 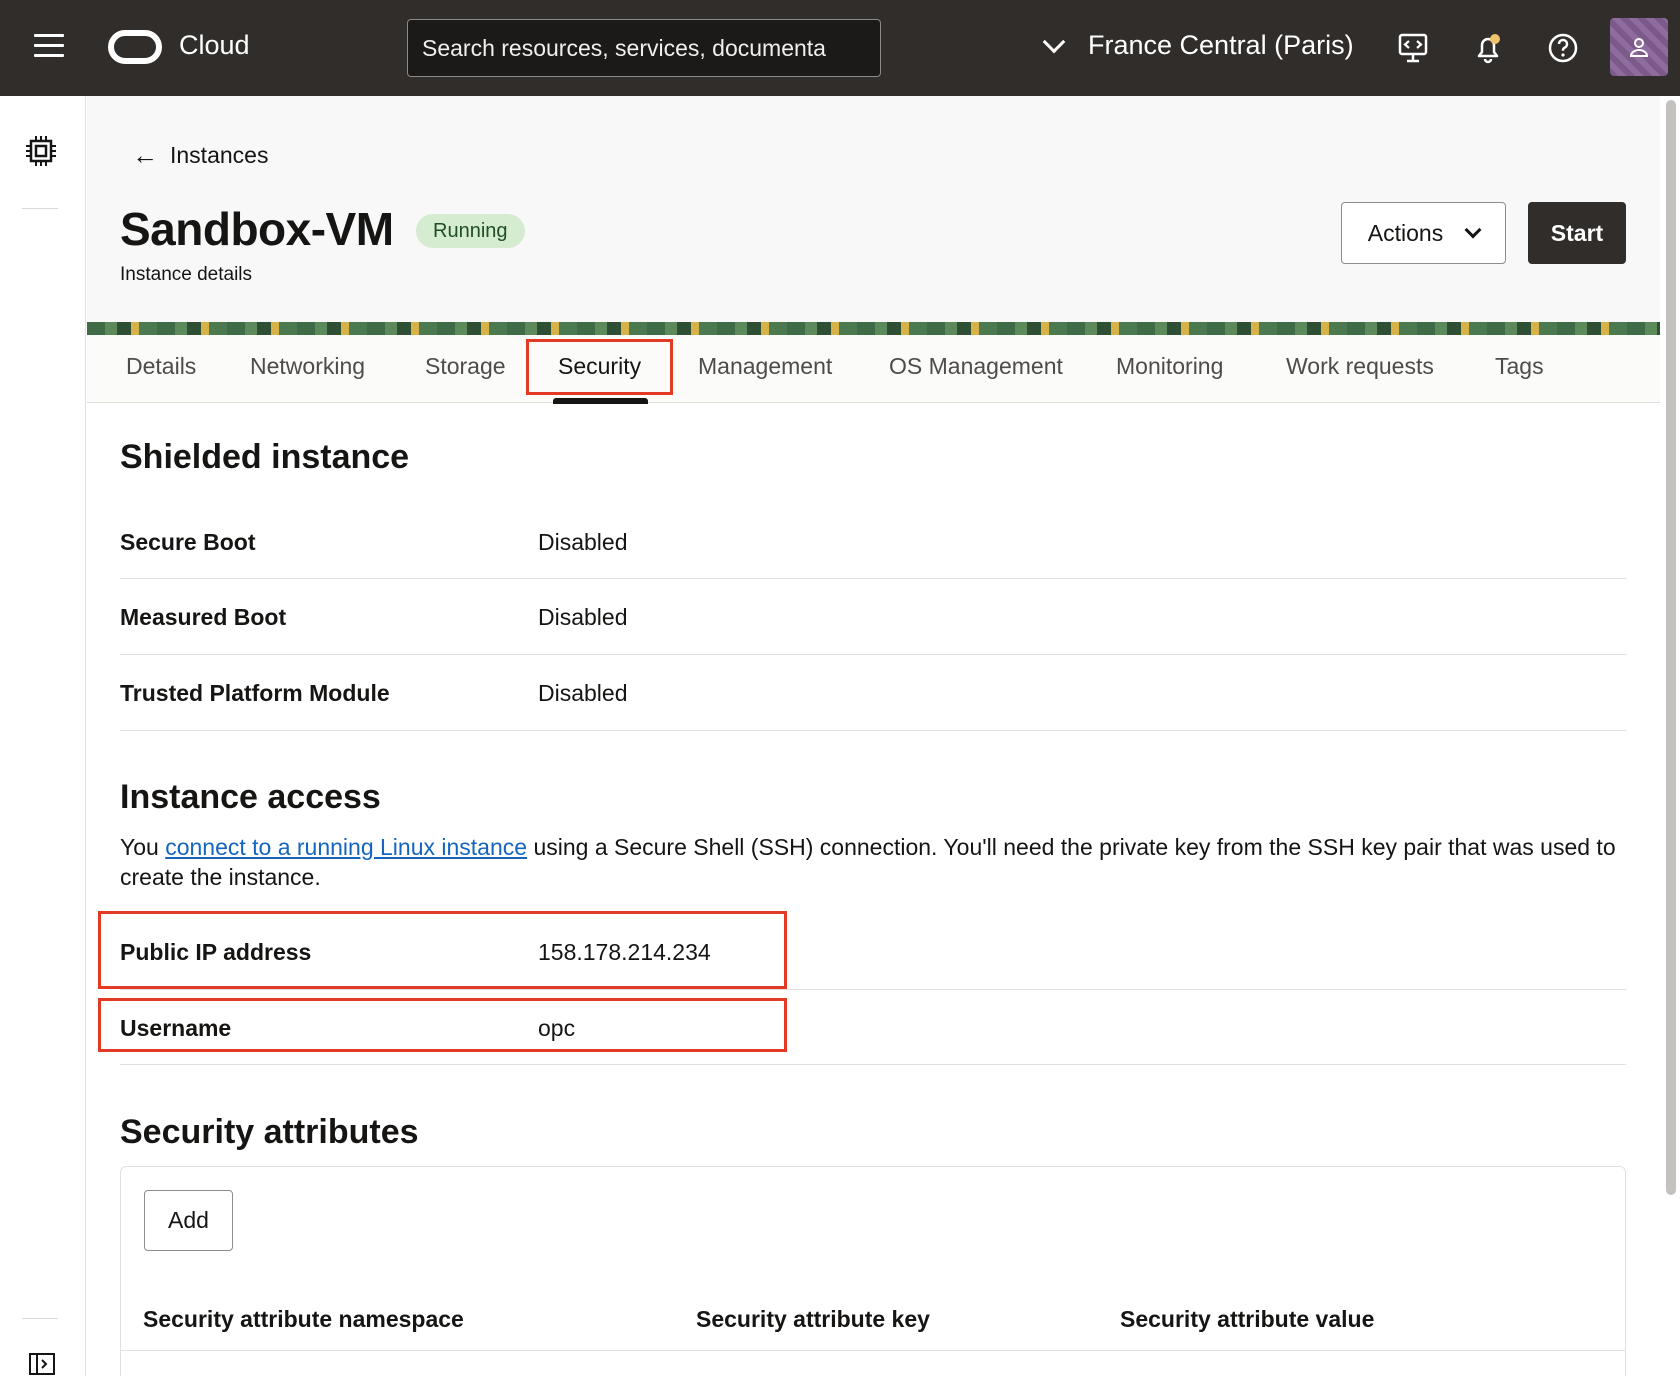 What do you see at coordinates (135, 47) in the screenshot?
I see `oracle-logo-icon` at bounding box center [135, 47].